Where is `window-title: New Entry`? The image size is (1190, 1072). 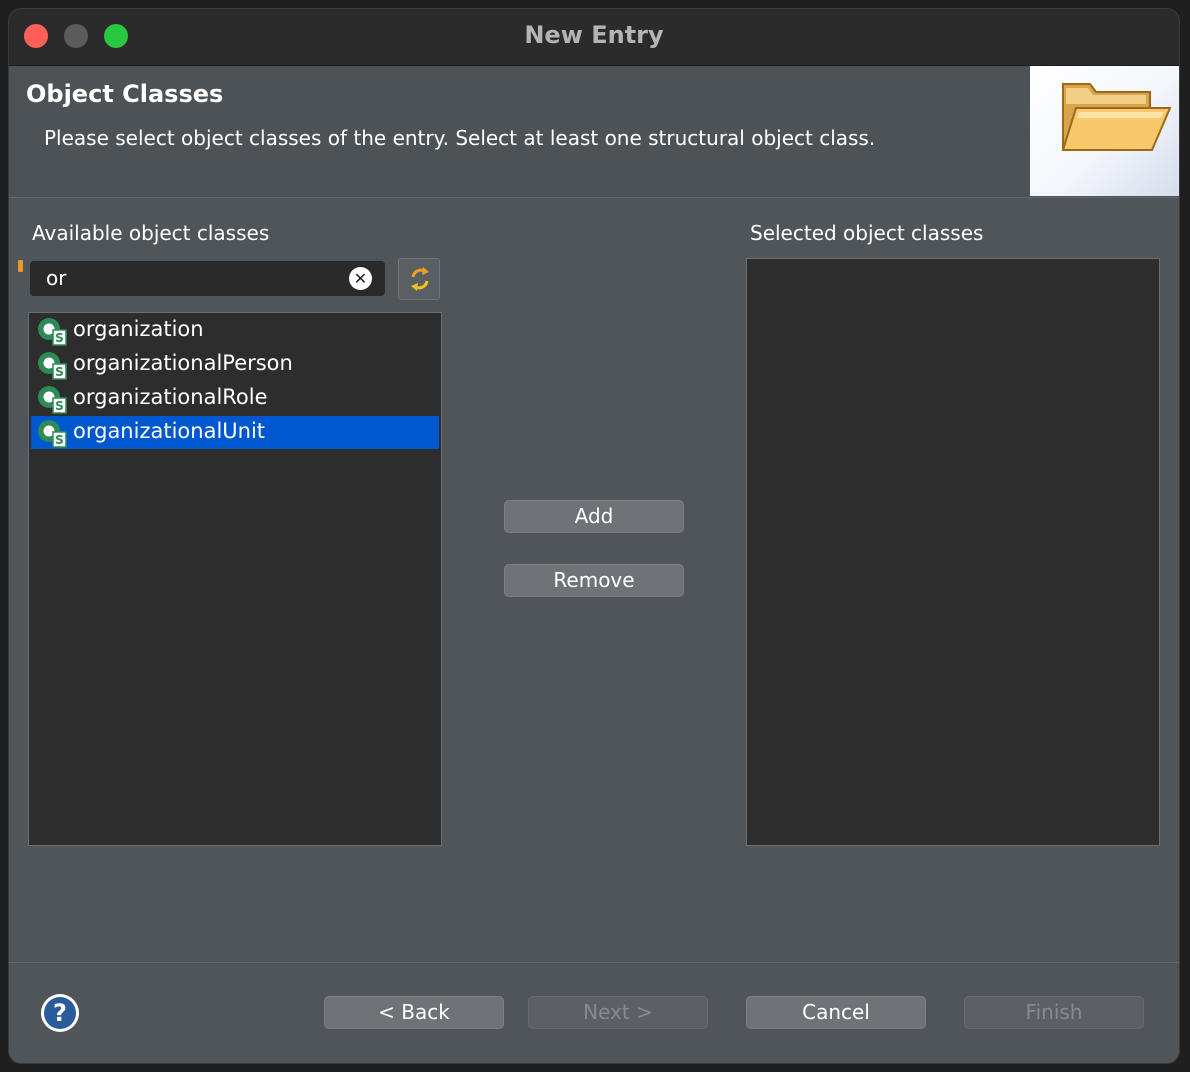
window-title: New Entry is located at coordinates (594, 35).